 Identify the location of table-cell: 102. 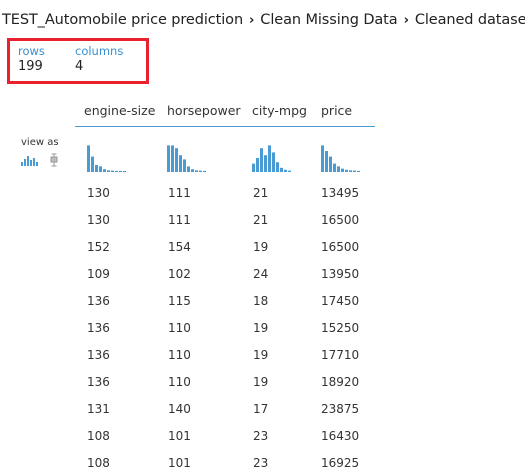
(179, 274).